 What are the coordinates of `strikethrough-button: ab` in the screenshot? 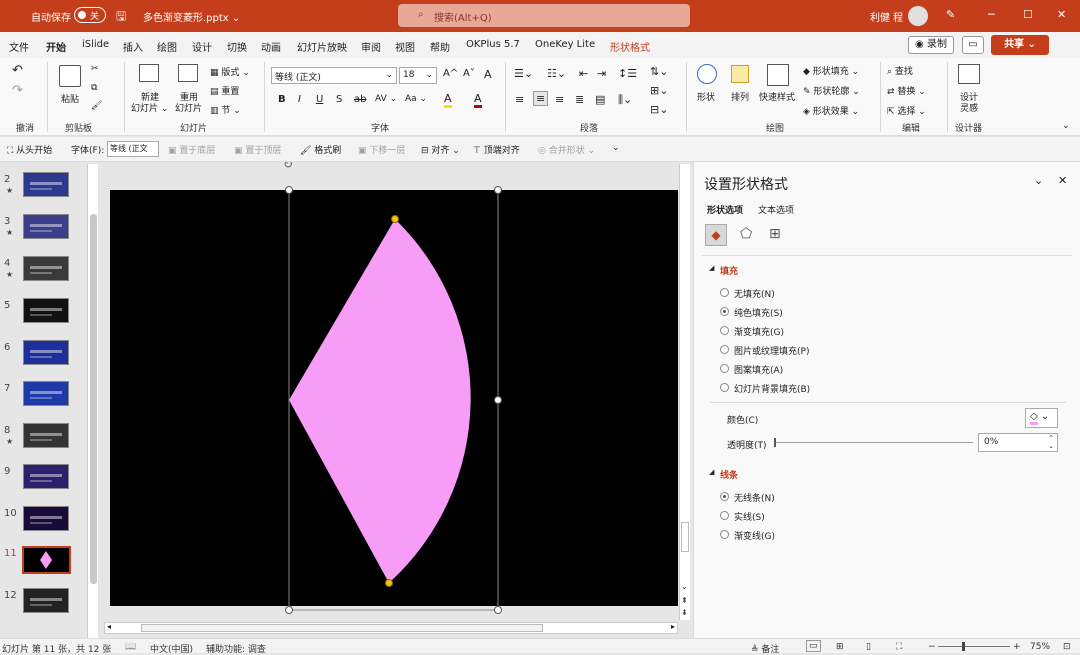 It's located at (360, 99).